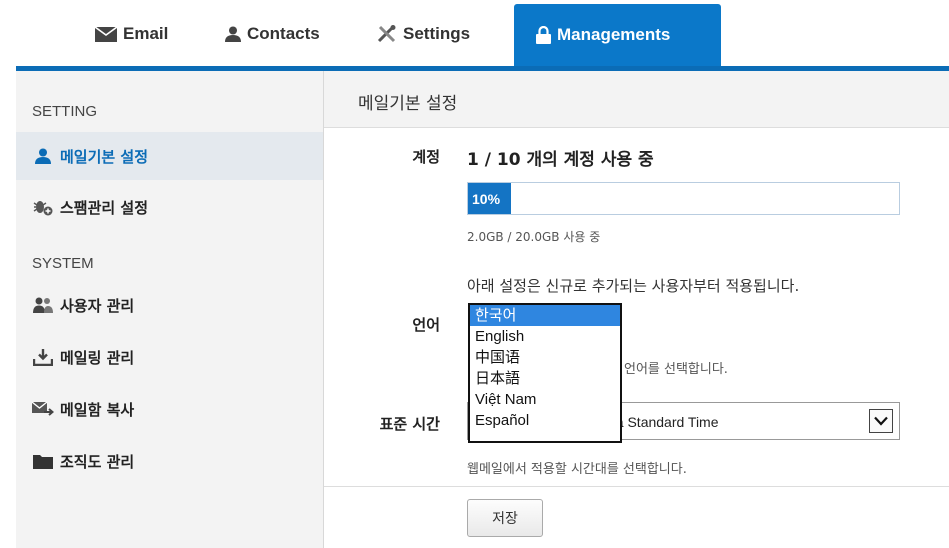  What do you see at coordinates (545, 420) in the screenshot?
I see `language-option: Español` at bounding box center [545, 420].